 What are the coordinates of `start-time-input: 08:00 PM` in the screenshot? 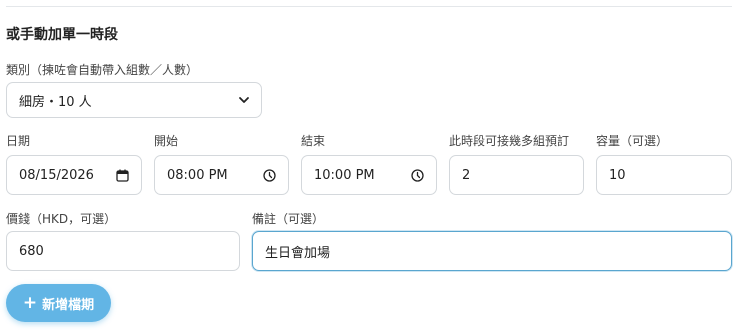 It's located at (221, 175).